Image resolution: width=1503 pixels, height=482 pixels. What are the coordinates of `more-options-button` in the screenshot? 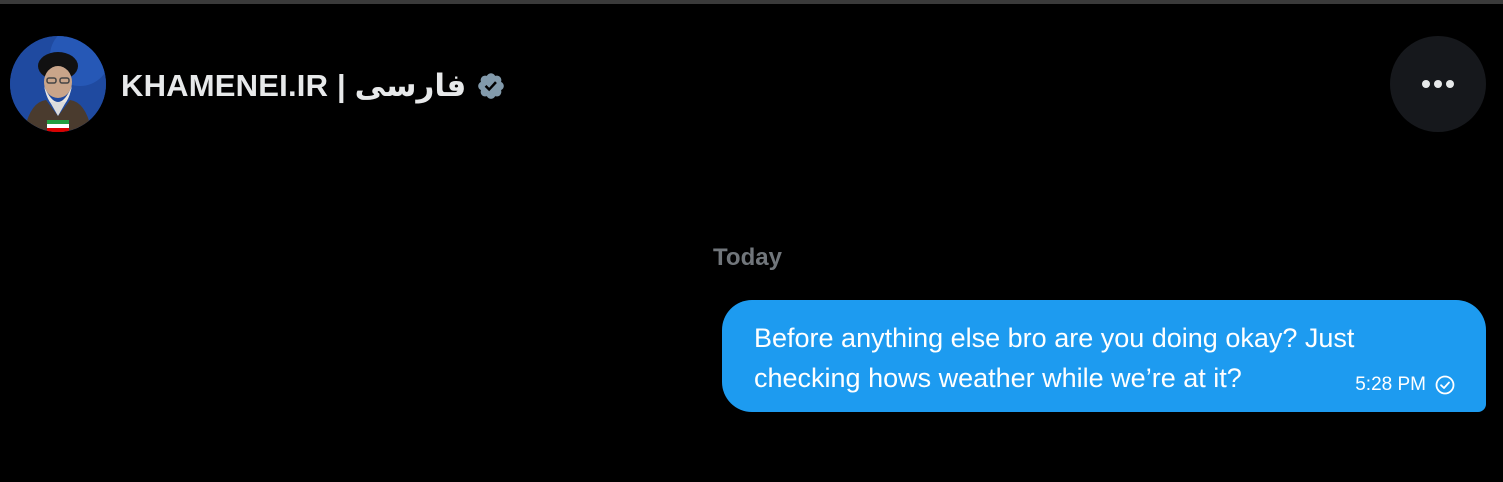 It's located at (1438, 84).